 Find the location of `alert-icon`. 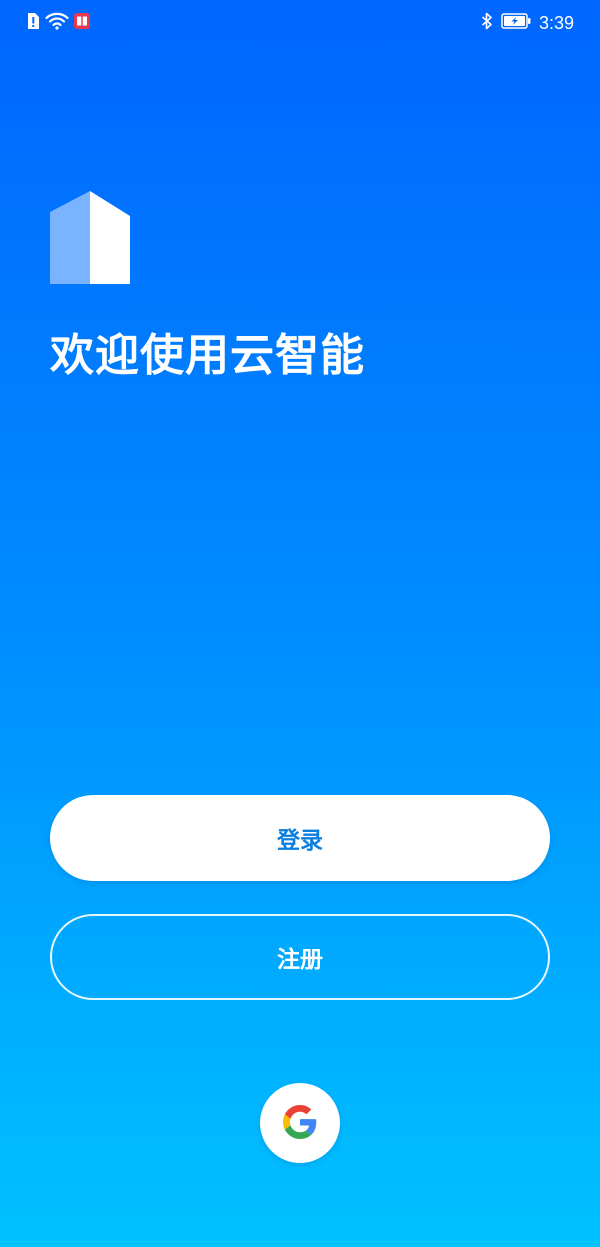

alert-icon is located at coordinates (33, 23).